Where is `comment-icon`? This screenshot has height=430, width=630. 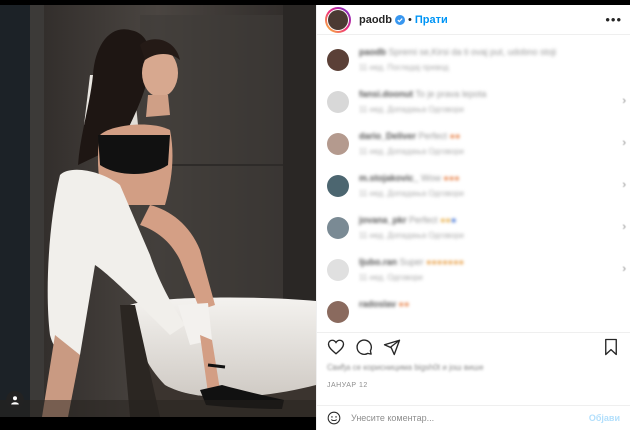
comment-icon is located at coordinates (364, 347).